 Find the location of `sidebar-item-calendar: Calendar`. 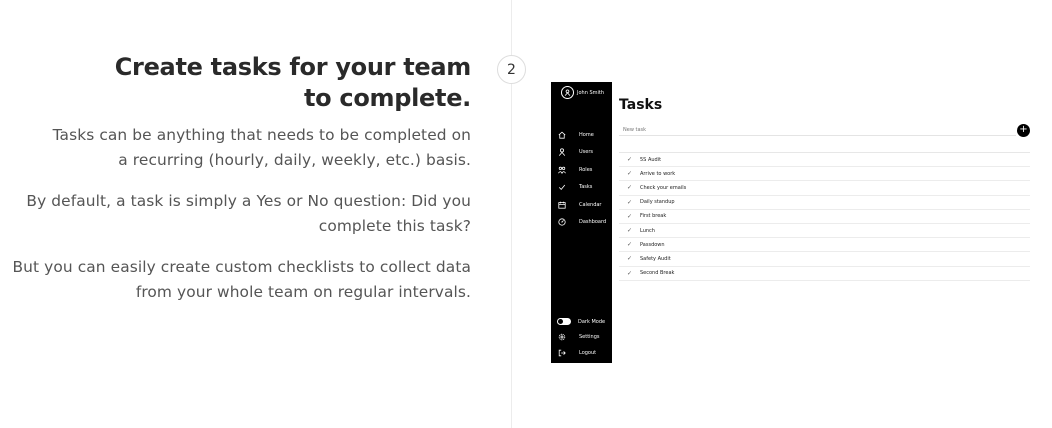

sidebar-item-calendar: Calendar is located at coordinates (581, 205).